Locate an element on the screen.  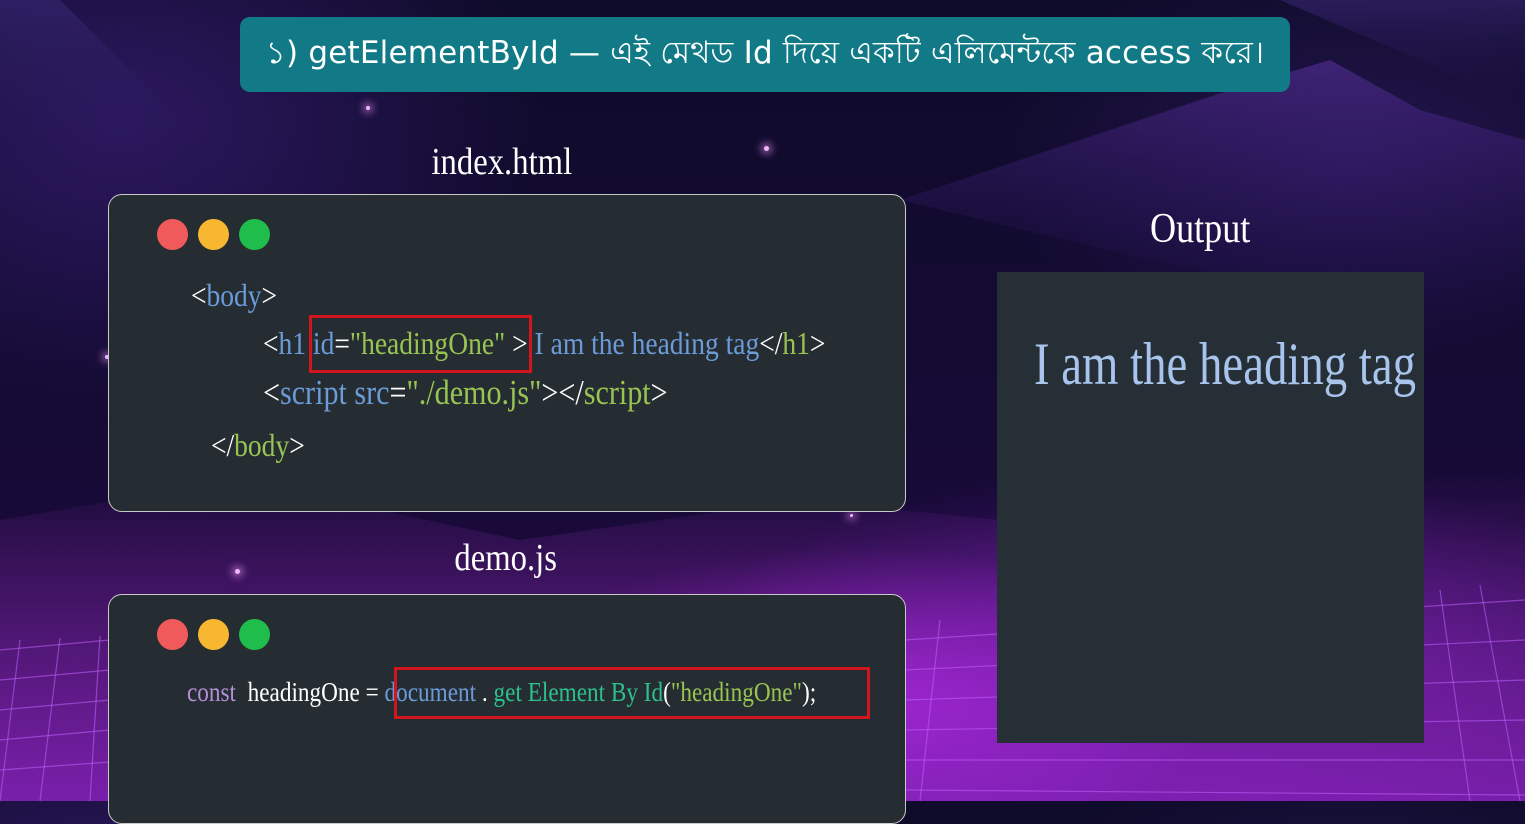
code-line-body-open: <body> is located at coordinates (234, 295).